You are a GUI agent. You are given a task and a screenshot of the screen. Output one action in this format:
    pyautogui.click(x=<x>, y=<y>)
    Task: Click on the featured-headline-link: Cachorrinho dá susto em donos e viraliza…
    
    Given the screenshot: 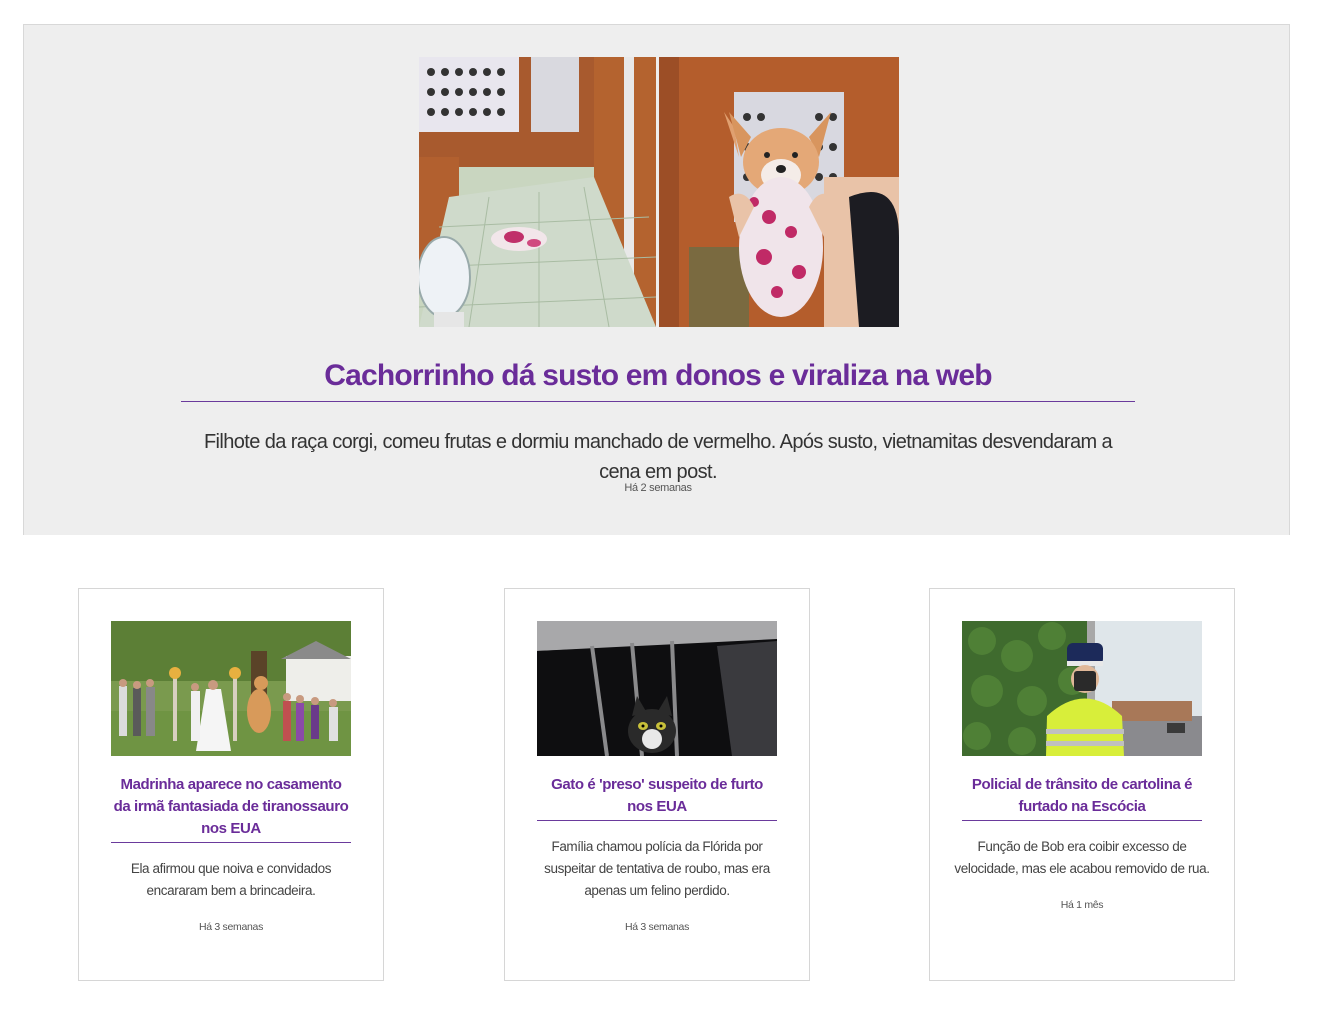 What is the action you would take?
    pyautogui.click(x=658, y=378)
    